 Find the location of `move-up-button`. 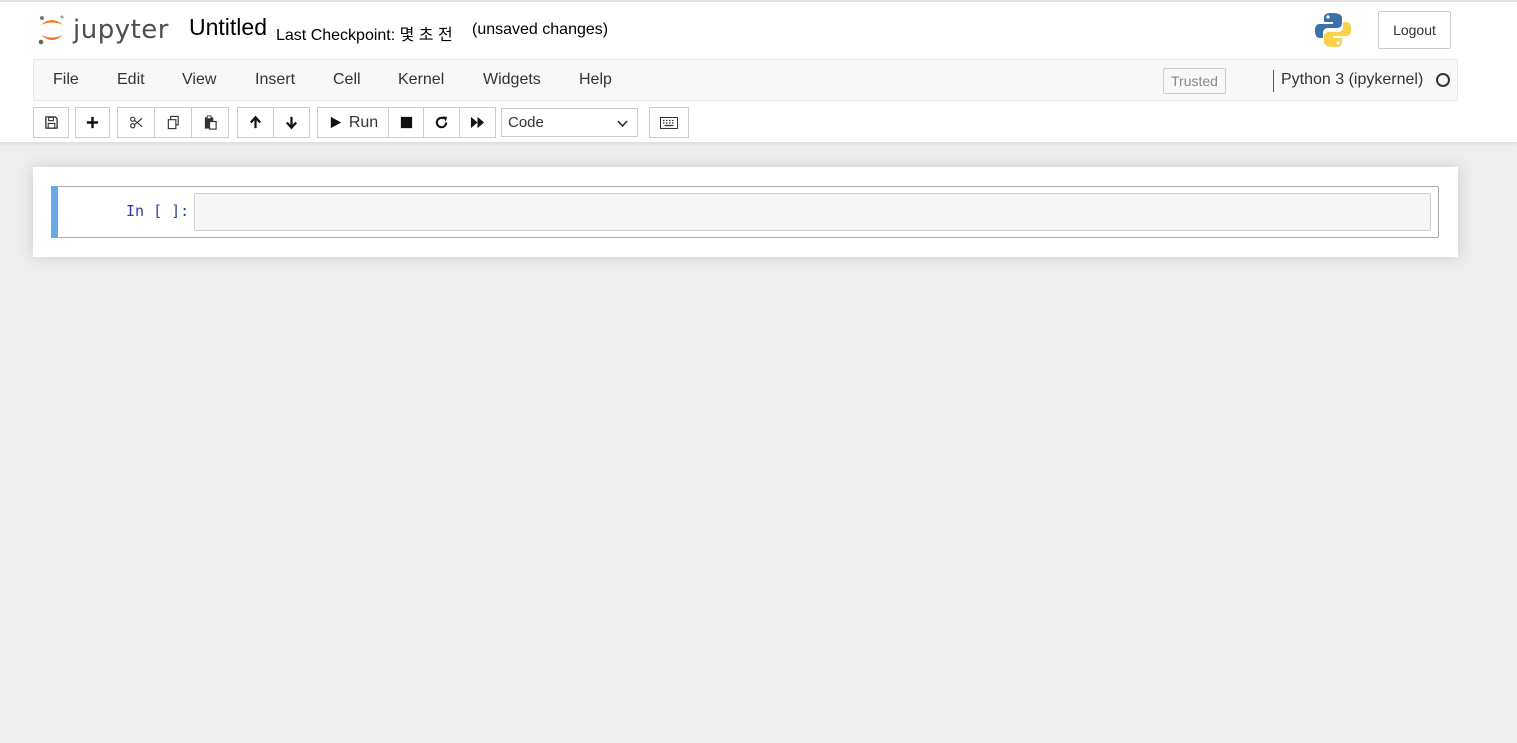

move-up-button is located at coordinates (255, 122).